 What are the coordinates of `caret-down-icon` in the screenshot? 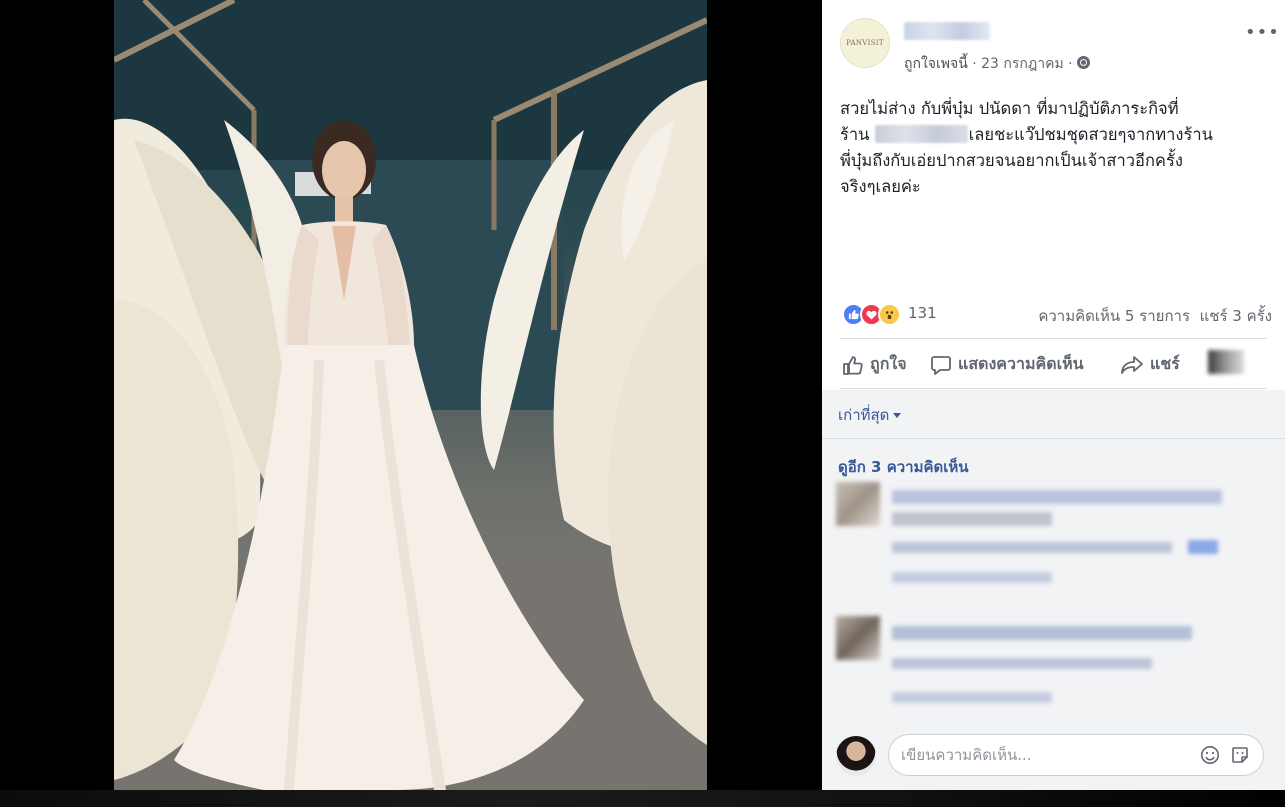 It's located at (897, 415).